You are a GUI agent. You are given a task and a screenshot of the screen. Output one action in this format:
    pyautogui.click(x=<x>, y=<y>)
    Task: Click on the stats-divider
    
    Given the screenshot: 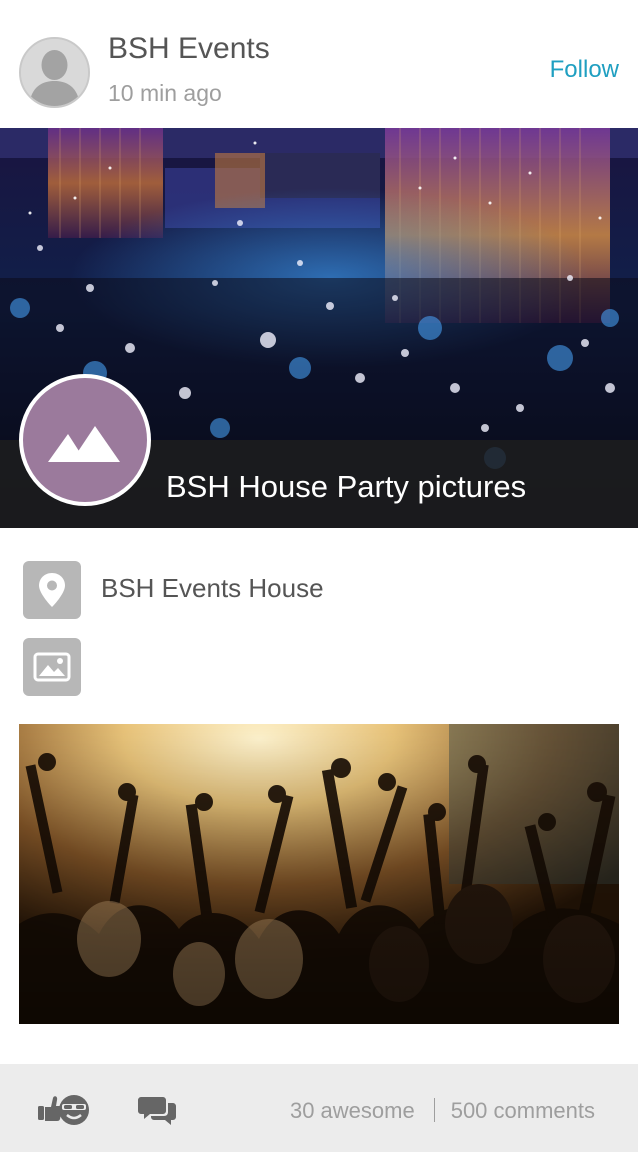 What is the action you would take?
    pyautogui.click(x=434, y=1110)
    